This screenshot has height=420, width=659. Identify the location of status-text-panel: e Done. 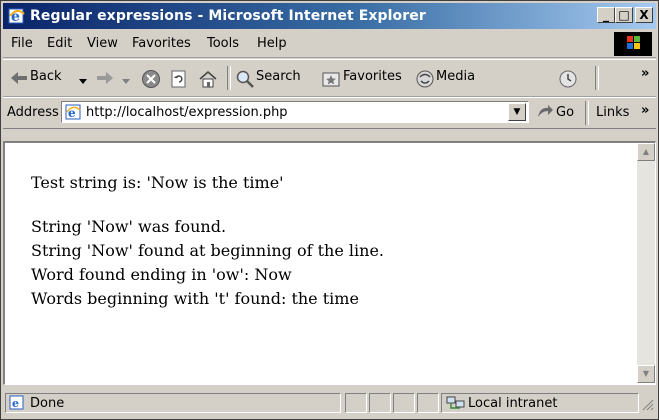
(173, 403).